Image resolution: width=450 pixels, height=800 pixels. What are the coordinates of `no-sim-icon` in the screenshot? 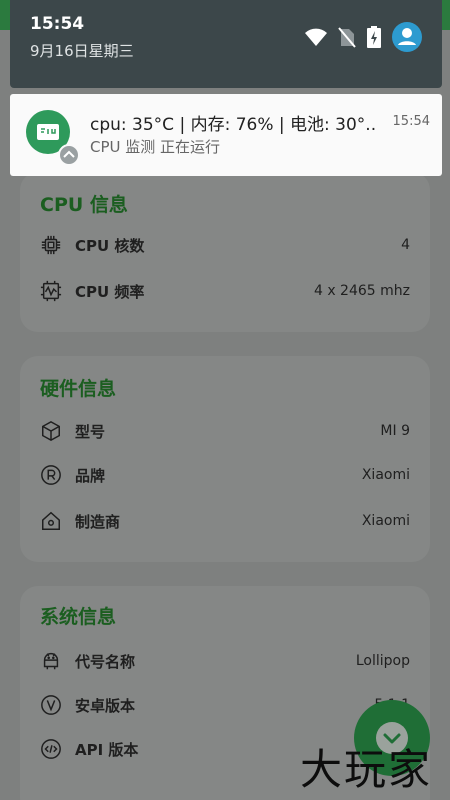 It's located at (347, 37).